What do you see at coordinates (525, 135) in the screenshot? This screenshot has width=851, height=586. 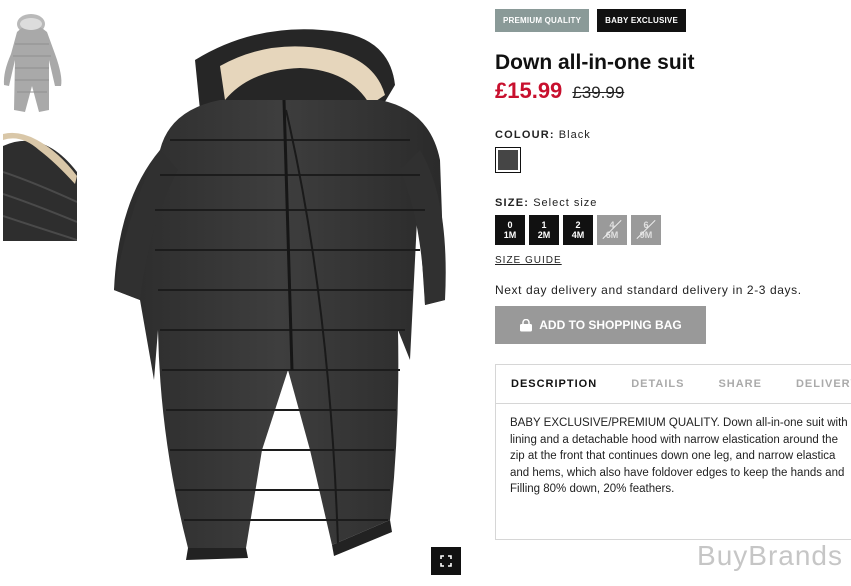 I see `colour-label-title: COLOUR:` at bounding box center [525, 135].